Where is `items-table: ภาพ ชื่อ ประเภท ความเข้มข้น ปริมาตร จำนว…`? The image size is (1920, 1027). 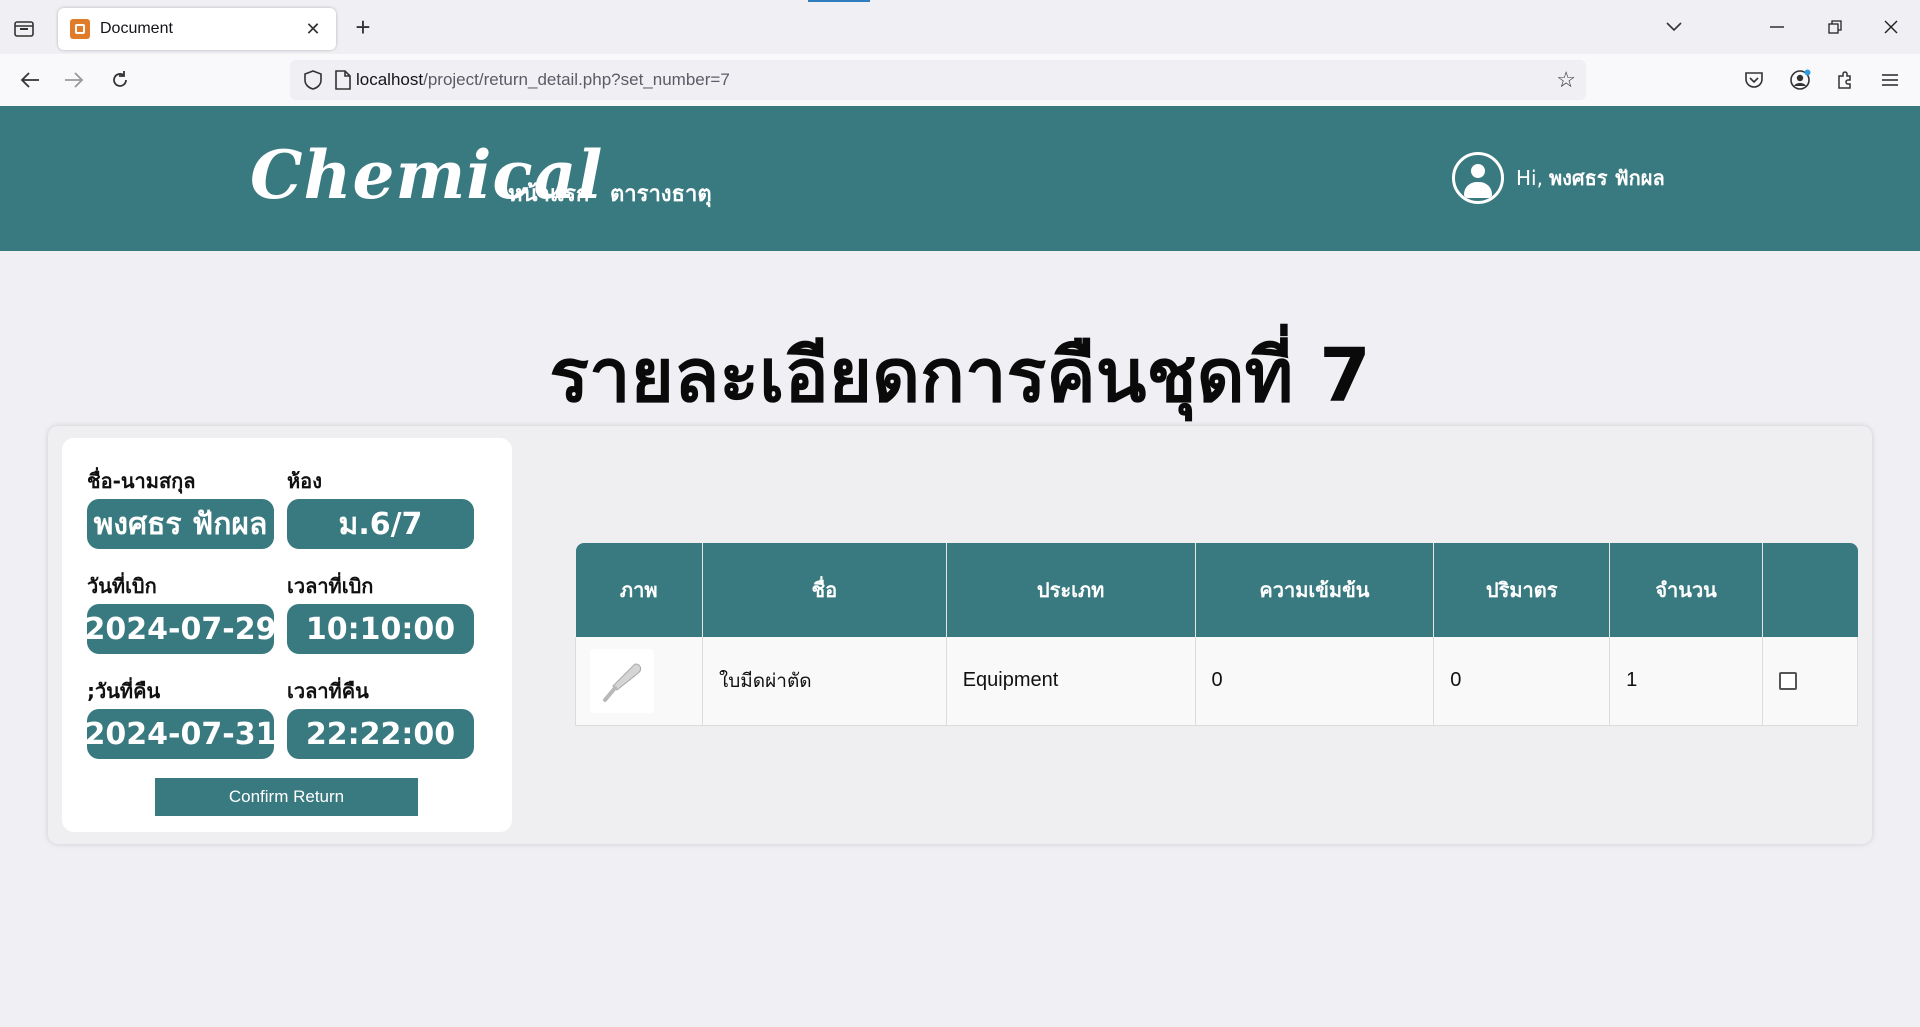
items-table: ภาพ ชื่อ ประเภท ความเข้มข้น ปริมาตร จำนว… is located at coordinates (1216, 634).